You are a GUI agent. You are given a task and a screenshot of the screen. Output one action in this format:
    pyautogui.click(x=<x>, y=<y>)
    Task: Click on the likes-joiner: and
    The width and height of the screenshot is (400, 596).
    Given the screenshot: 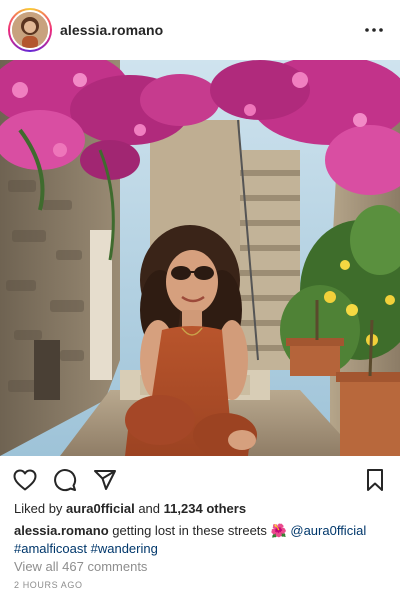 What is the action you would take?
    pyautogui.click(x=149, y=508)
    